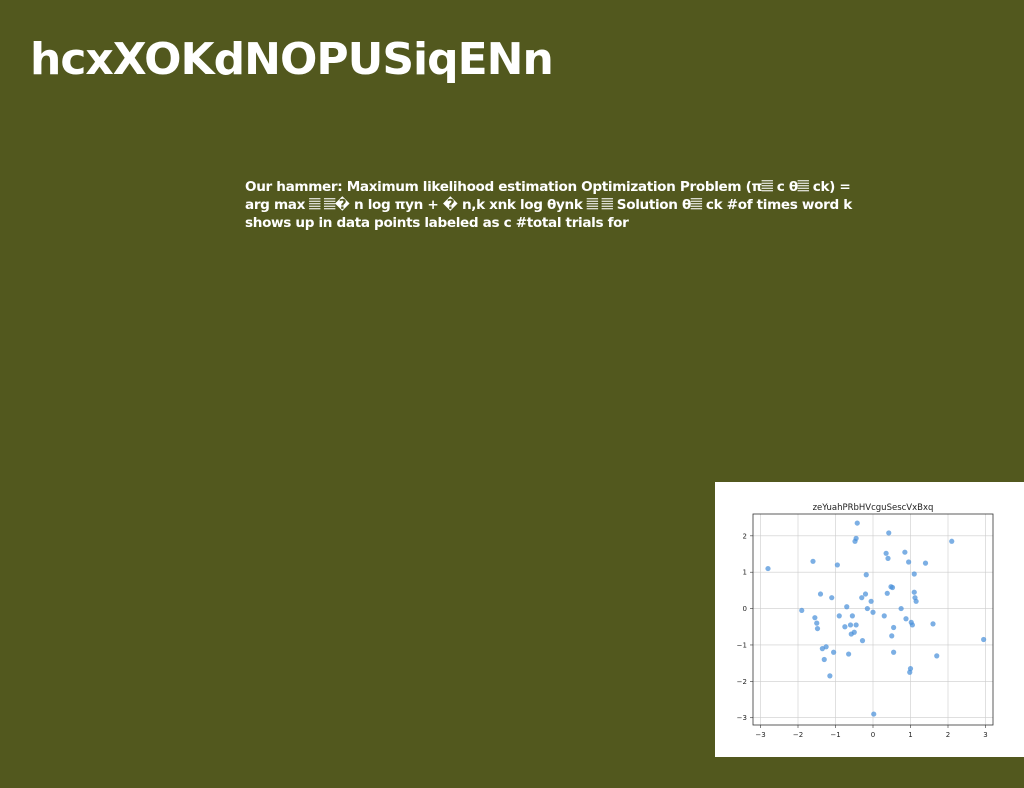  What do you see at coordinates (835, 735) in the screenshot?
I see `x-tick-label: −1` at bounding box center [835, 735].